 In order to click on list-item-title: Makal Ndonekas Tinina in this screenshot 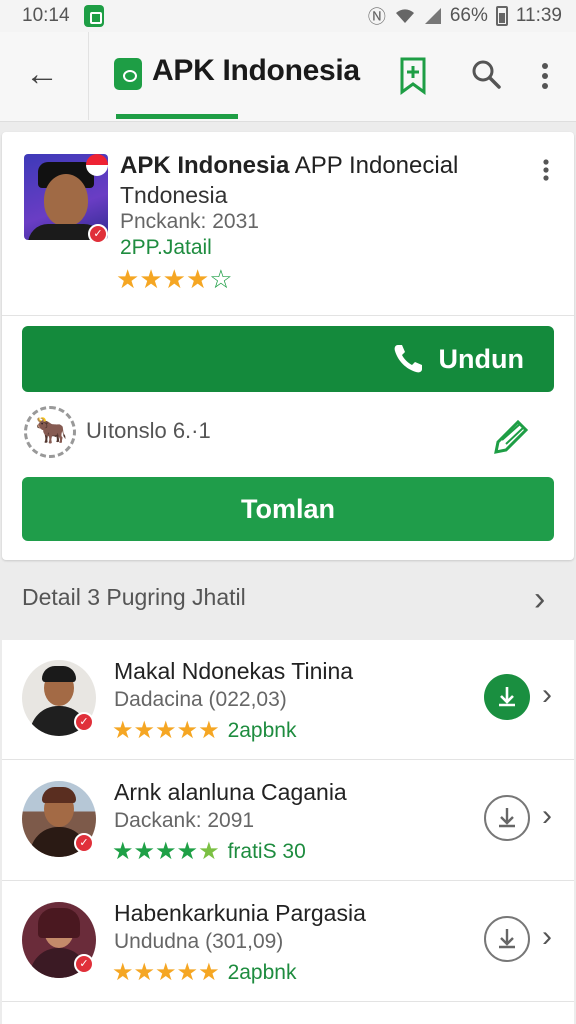, I will do `click(234, 671)`.